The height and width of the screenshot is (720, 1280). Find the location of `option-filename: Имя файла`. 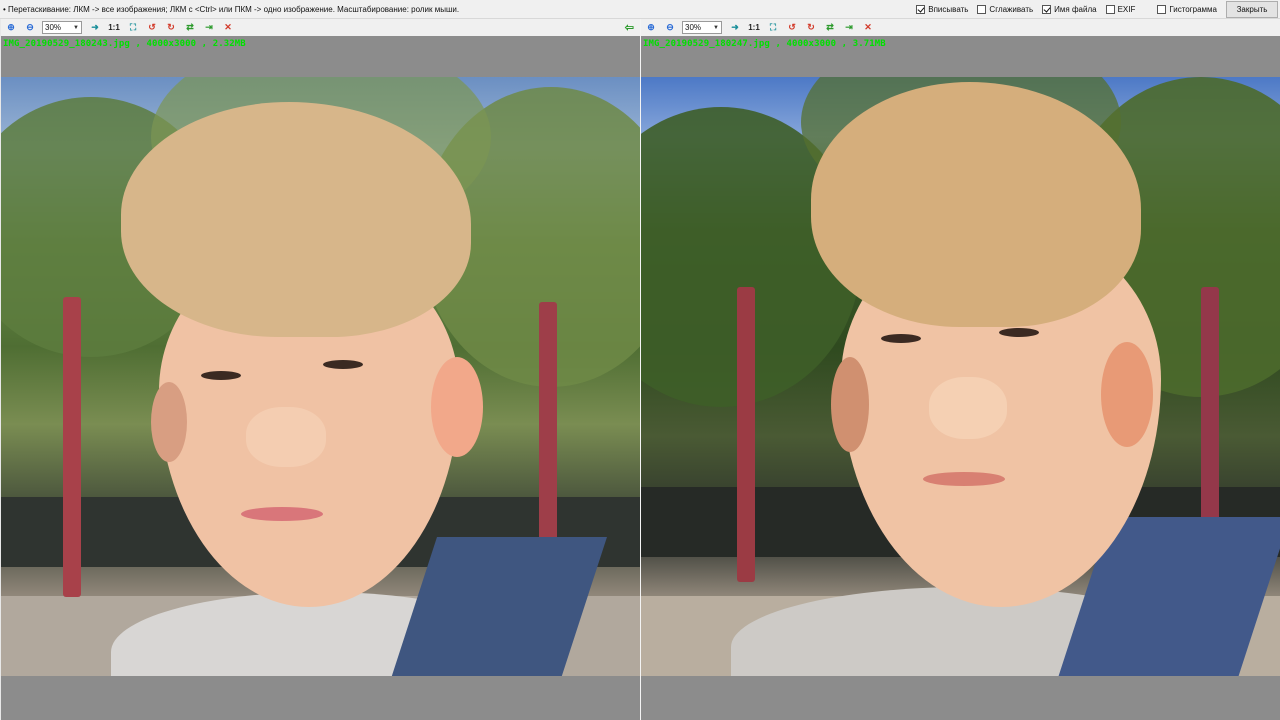

option-filename: Имя файла is located at coordinates (1069, 9).